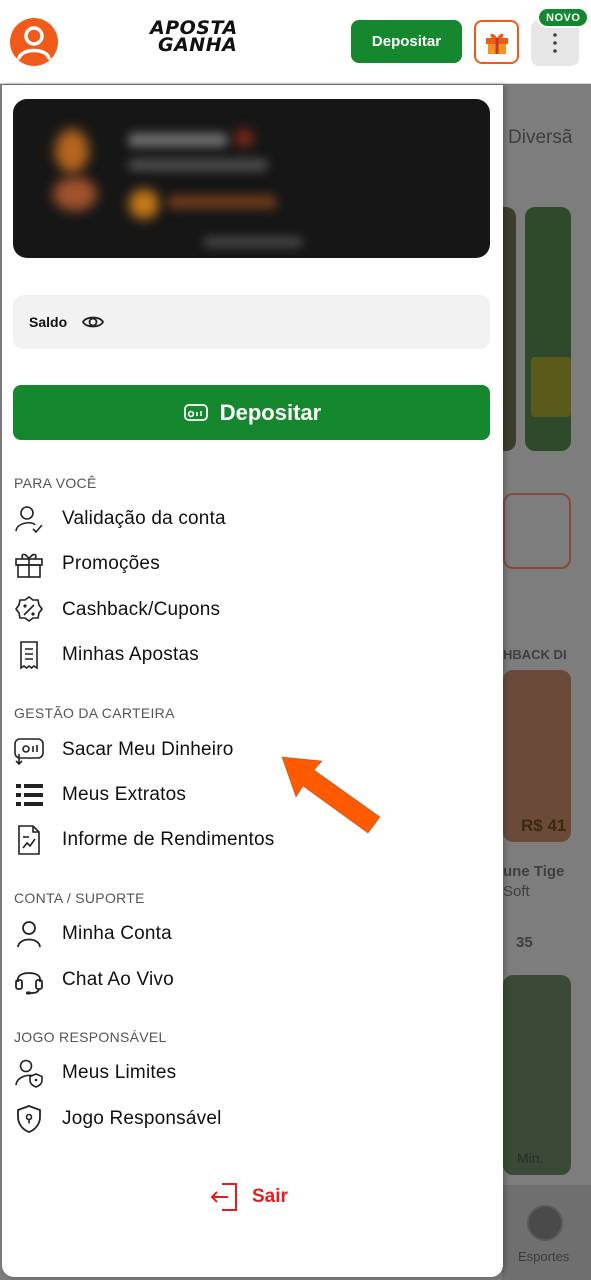 The width and height of the screenshot is (591, 1280). Describe the element at coordinates (251, 178) in the screenshot. I see `profile-card-blurred` at that location.